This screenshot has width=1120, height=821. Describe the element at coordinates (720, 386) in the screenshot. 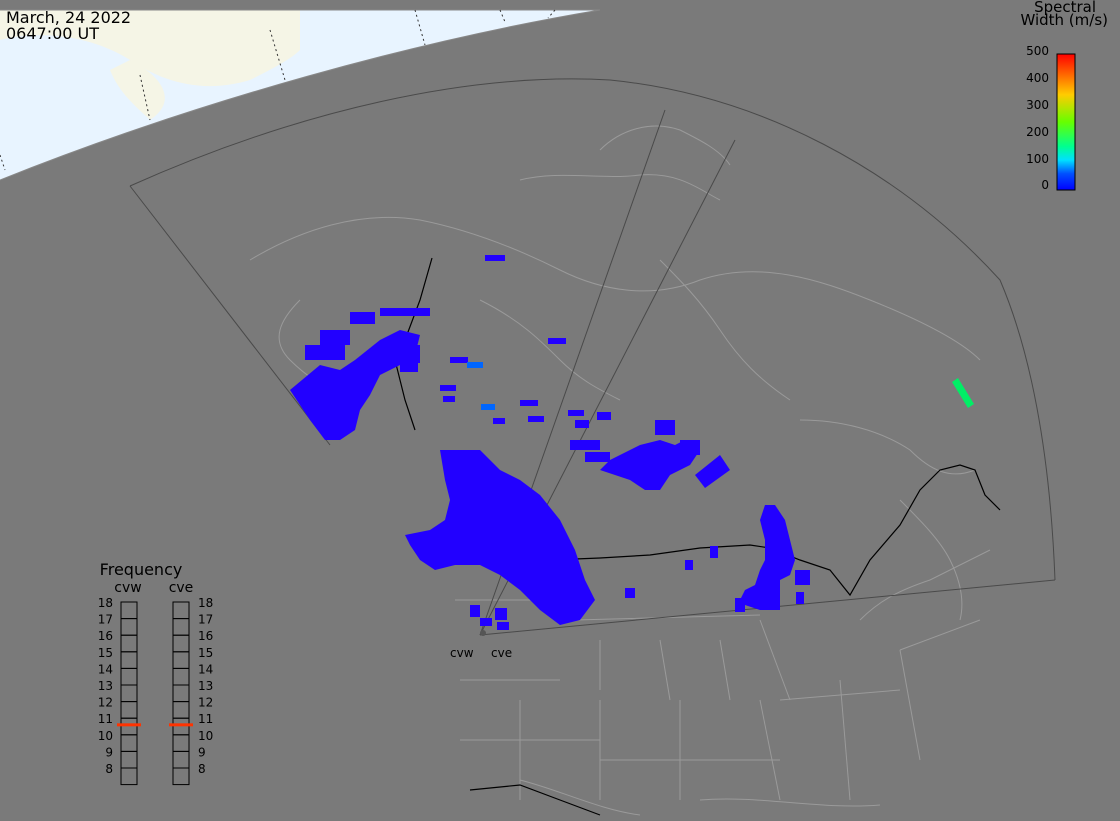

I see `backscatter-cells-high-width` at that location.